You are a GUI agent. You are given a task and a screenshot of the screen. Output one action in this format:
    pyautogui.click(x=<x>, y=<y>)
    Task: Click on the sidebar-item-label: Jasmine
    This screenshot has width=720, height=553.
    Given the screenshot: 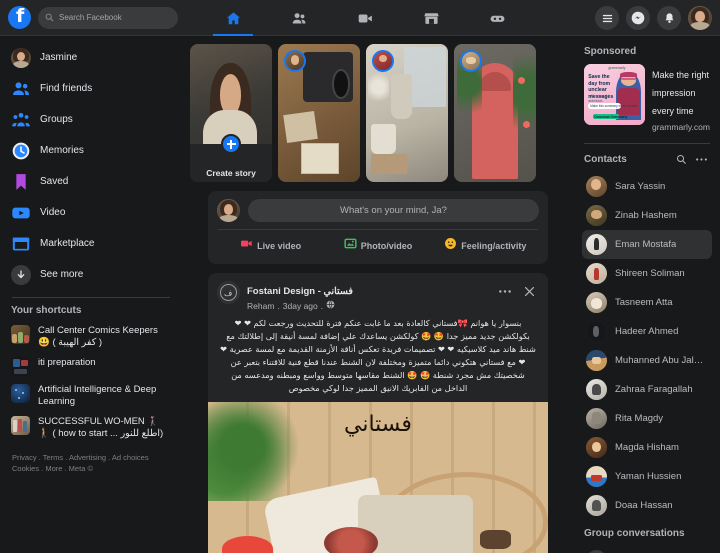 What is the action you would take?
    pyautogui.click(x=59, y=57)
    